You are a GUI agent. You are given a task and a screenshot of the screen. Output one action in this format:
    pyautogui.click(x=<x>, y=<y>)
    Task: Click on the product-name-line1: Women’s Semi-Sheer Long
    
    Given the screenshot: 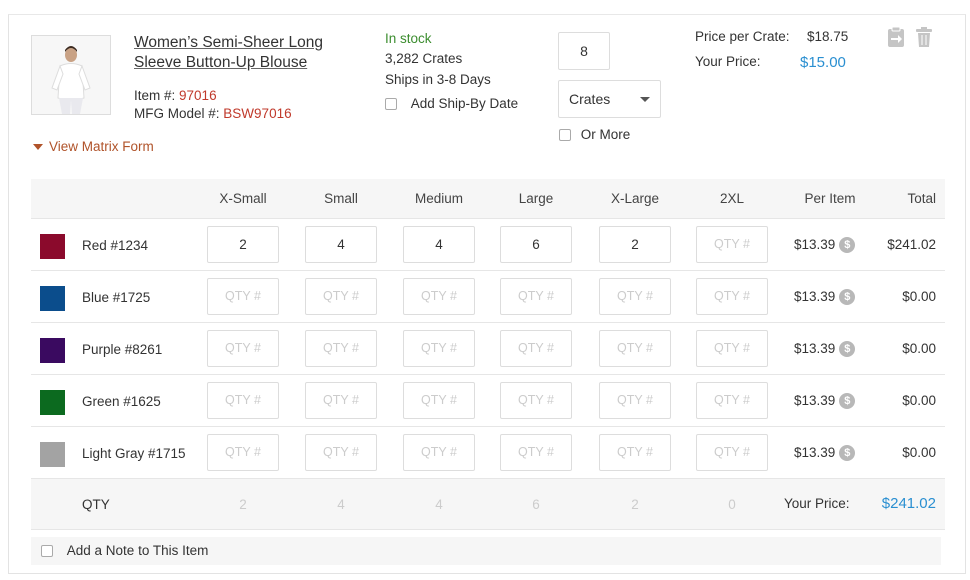 What is the action you would take?
    pyautogui.click(x=228, y=42)
    